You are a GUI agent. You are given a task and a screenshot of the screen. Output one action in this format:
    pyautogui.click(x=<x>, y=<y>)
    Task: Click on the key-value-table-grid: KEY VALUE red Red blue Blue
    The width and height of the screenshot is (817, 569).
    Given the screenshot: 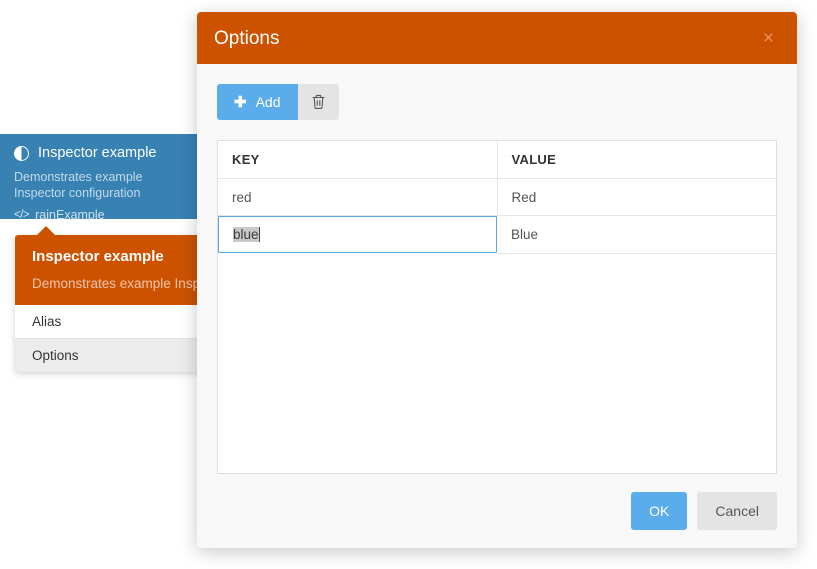 What is the action you would take?
    pyautogui.click(x=497, y=197)
    